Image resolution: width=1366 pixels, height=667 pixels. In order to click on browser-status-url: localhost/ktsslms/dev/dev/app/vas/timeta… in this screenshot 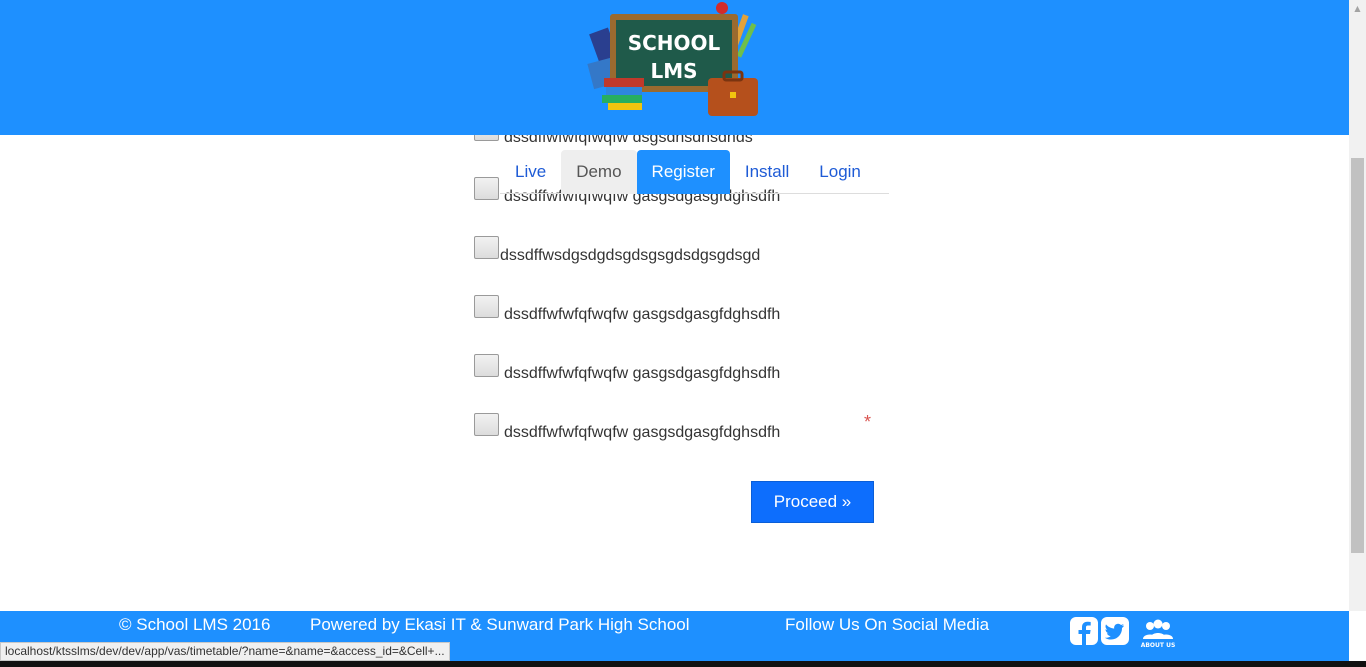, I will do `click(225, 651)`.